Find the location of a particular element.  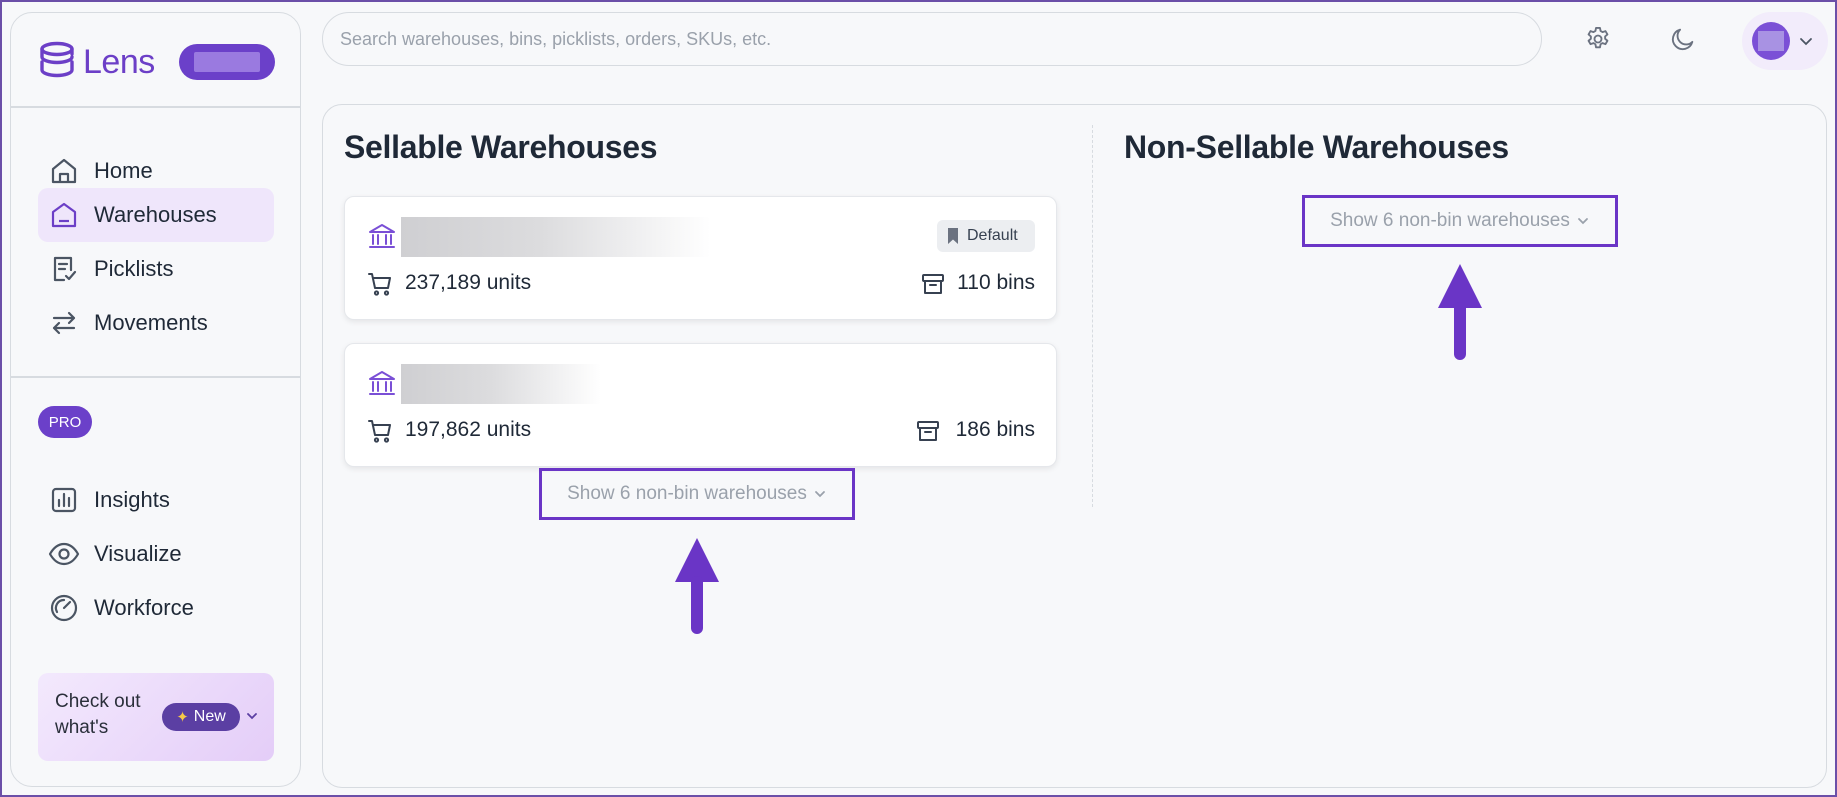

sidebar-item-label: Visualize is located at coordinates (138, 553).